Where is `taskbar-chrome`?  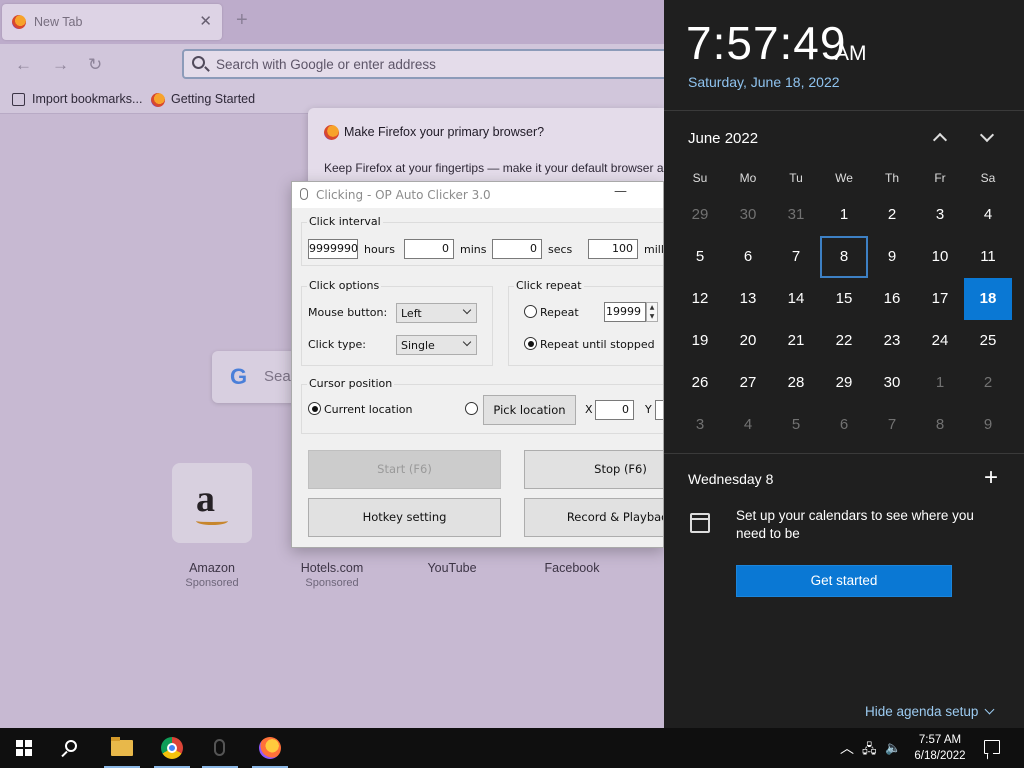 taskbar-chrome is located at coordinates (172, 748).